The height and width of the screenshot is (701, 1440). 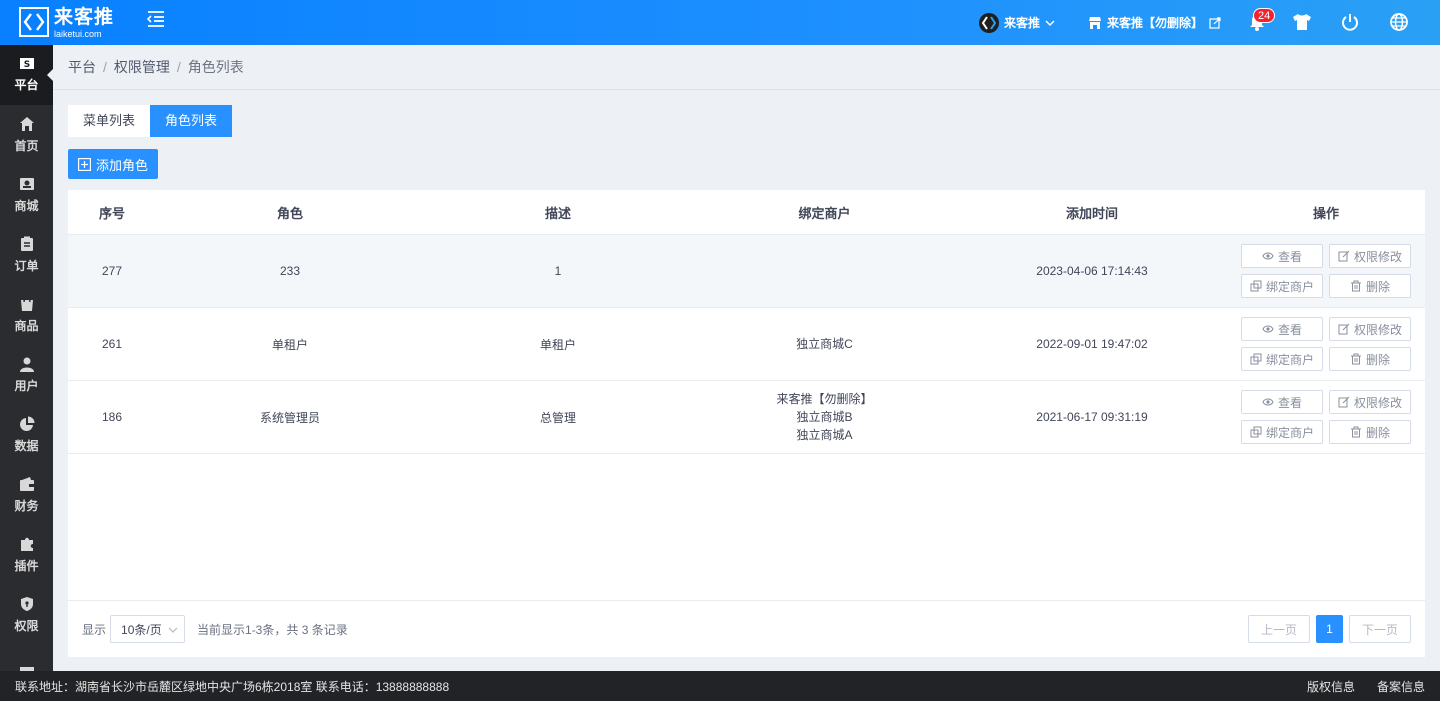 I want to click on breadcrumb-item: 平台, so click(x=82, y=67).